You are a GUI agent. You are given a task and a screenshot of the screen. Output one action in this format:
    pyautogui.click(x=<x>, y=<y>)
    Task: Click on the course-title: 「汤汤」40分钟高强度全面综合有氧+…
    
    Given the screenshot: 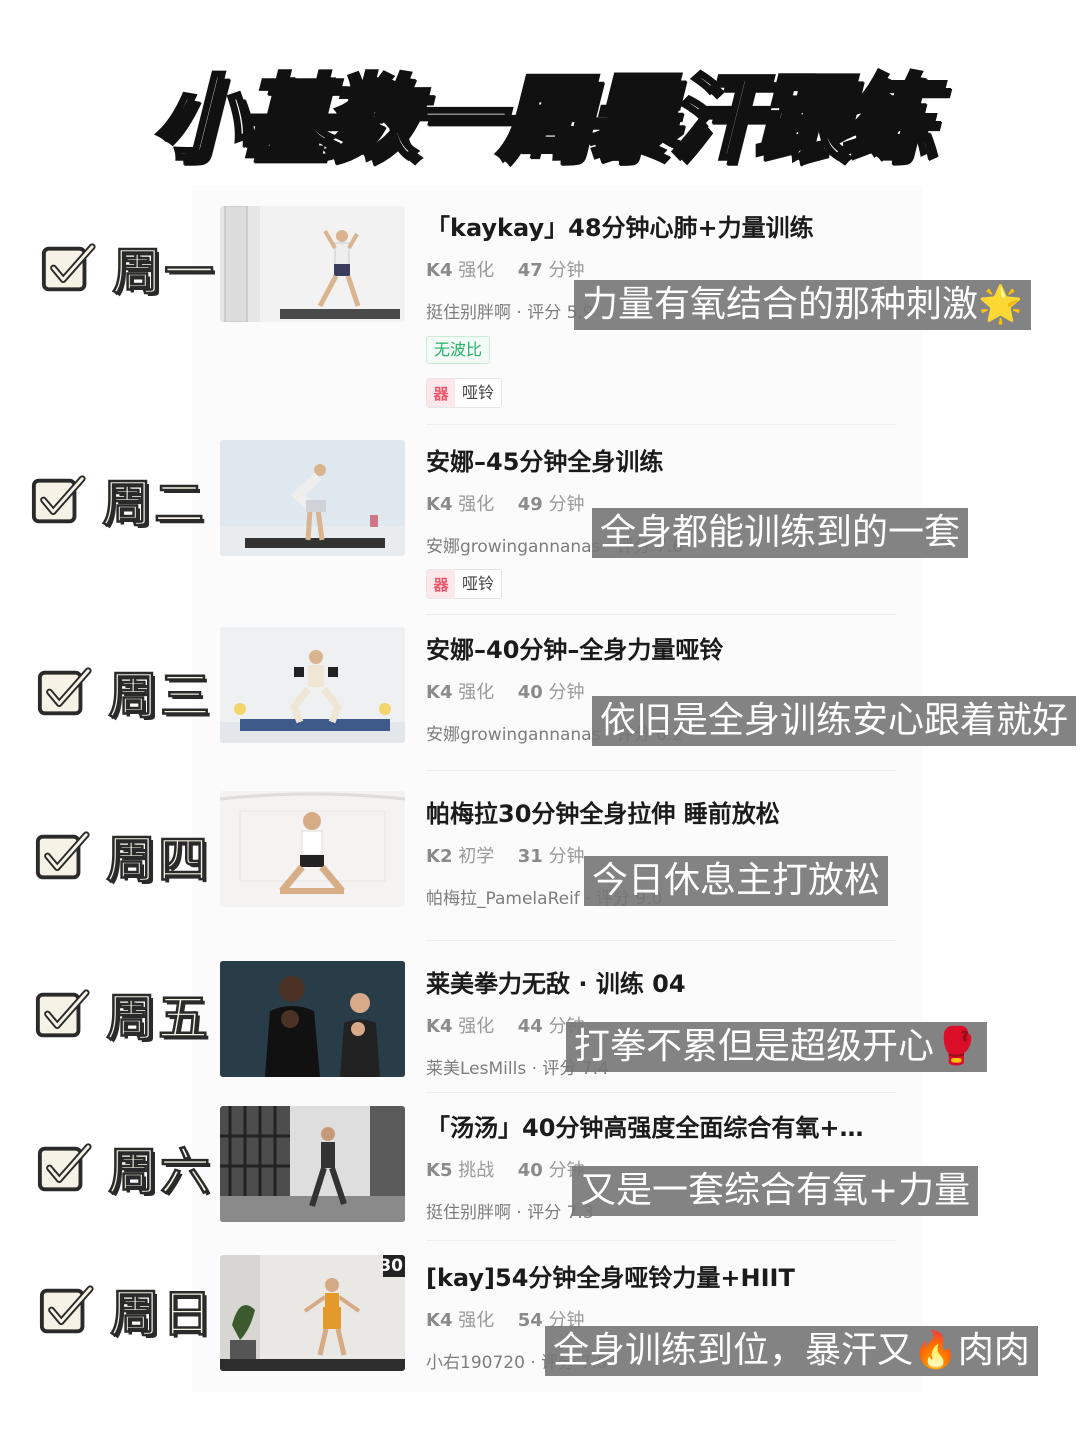 What is the action you would take?
    pyautogui.click(x=645, y=1125)
    